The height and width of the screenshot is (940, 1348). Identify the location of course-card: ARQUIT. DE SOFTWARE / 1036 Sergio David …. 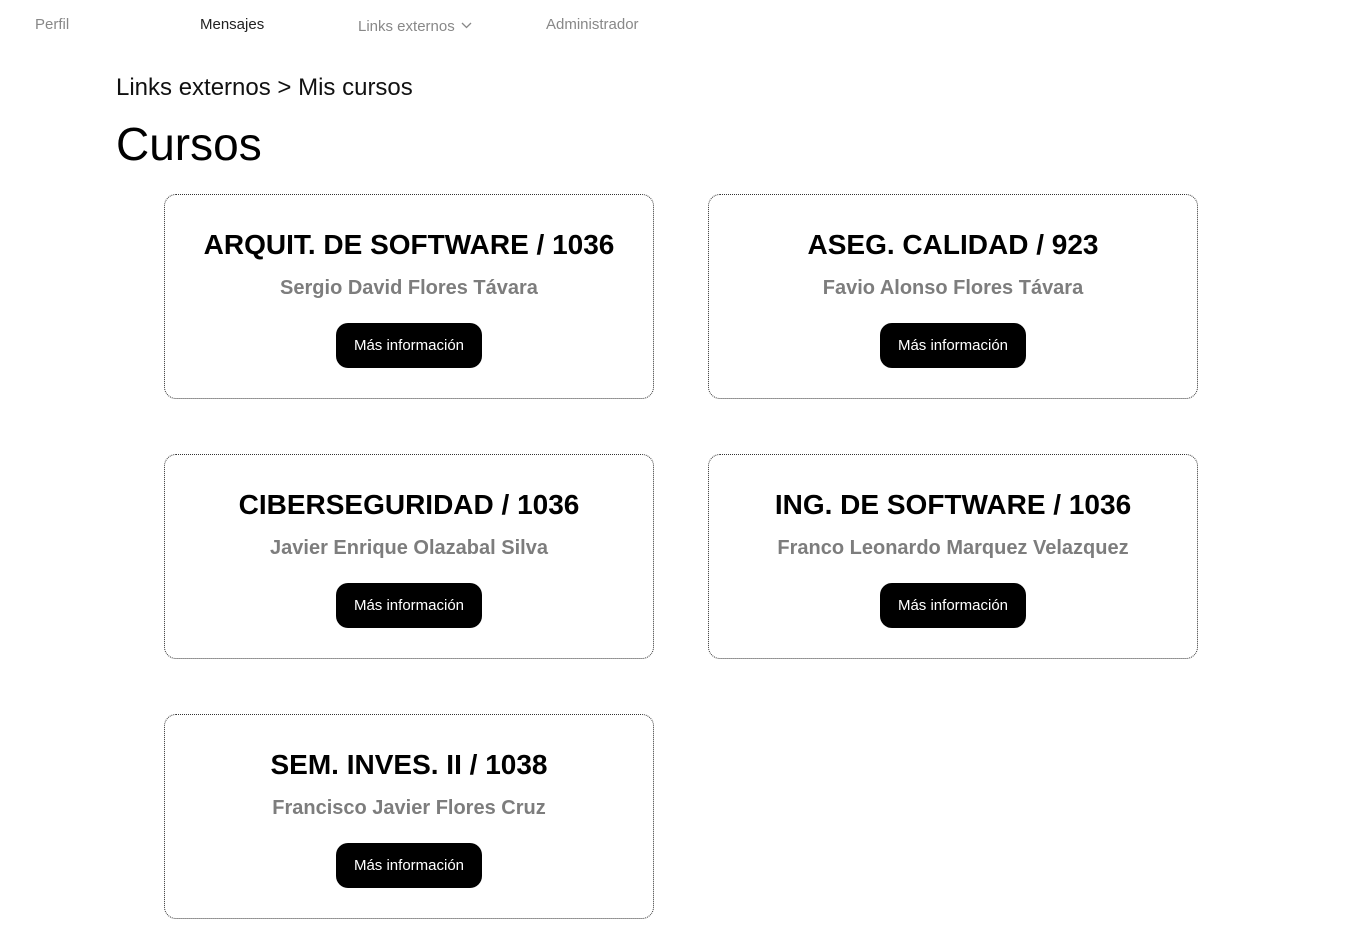
(409, 296).